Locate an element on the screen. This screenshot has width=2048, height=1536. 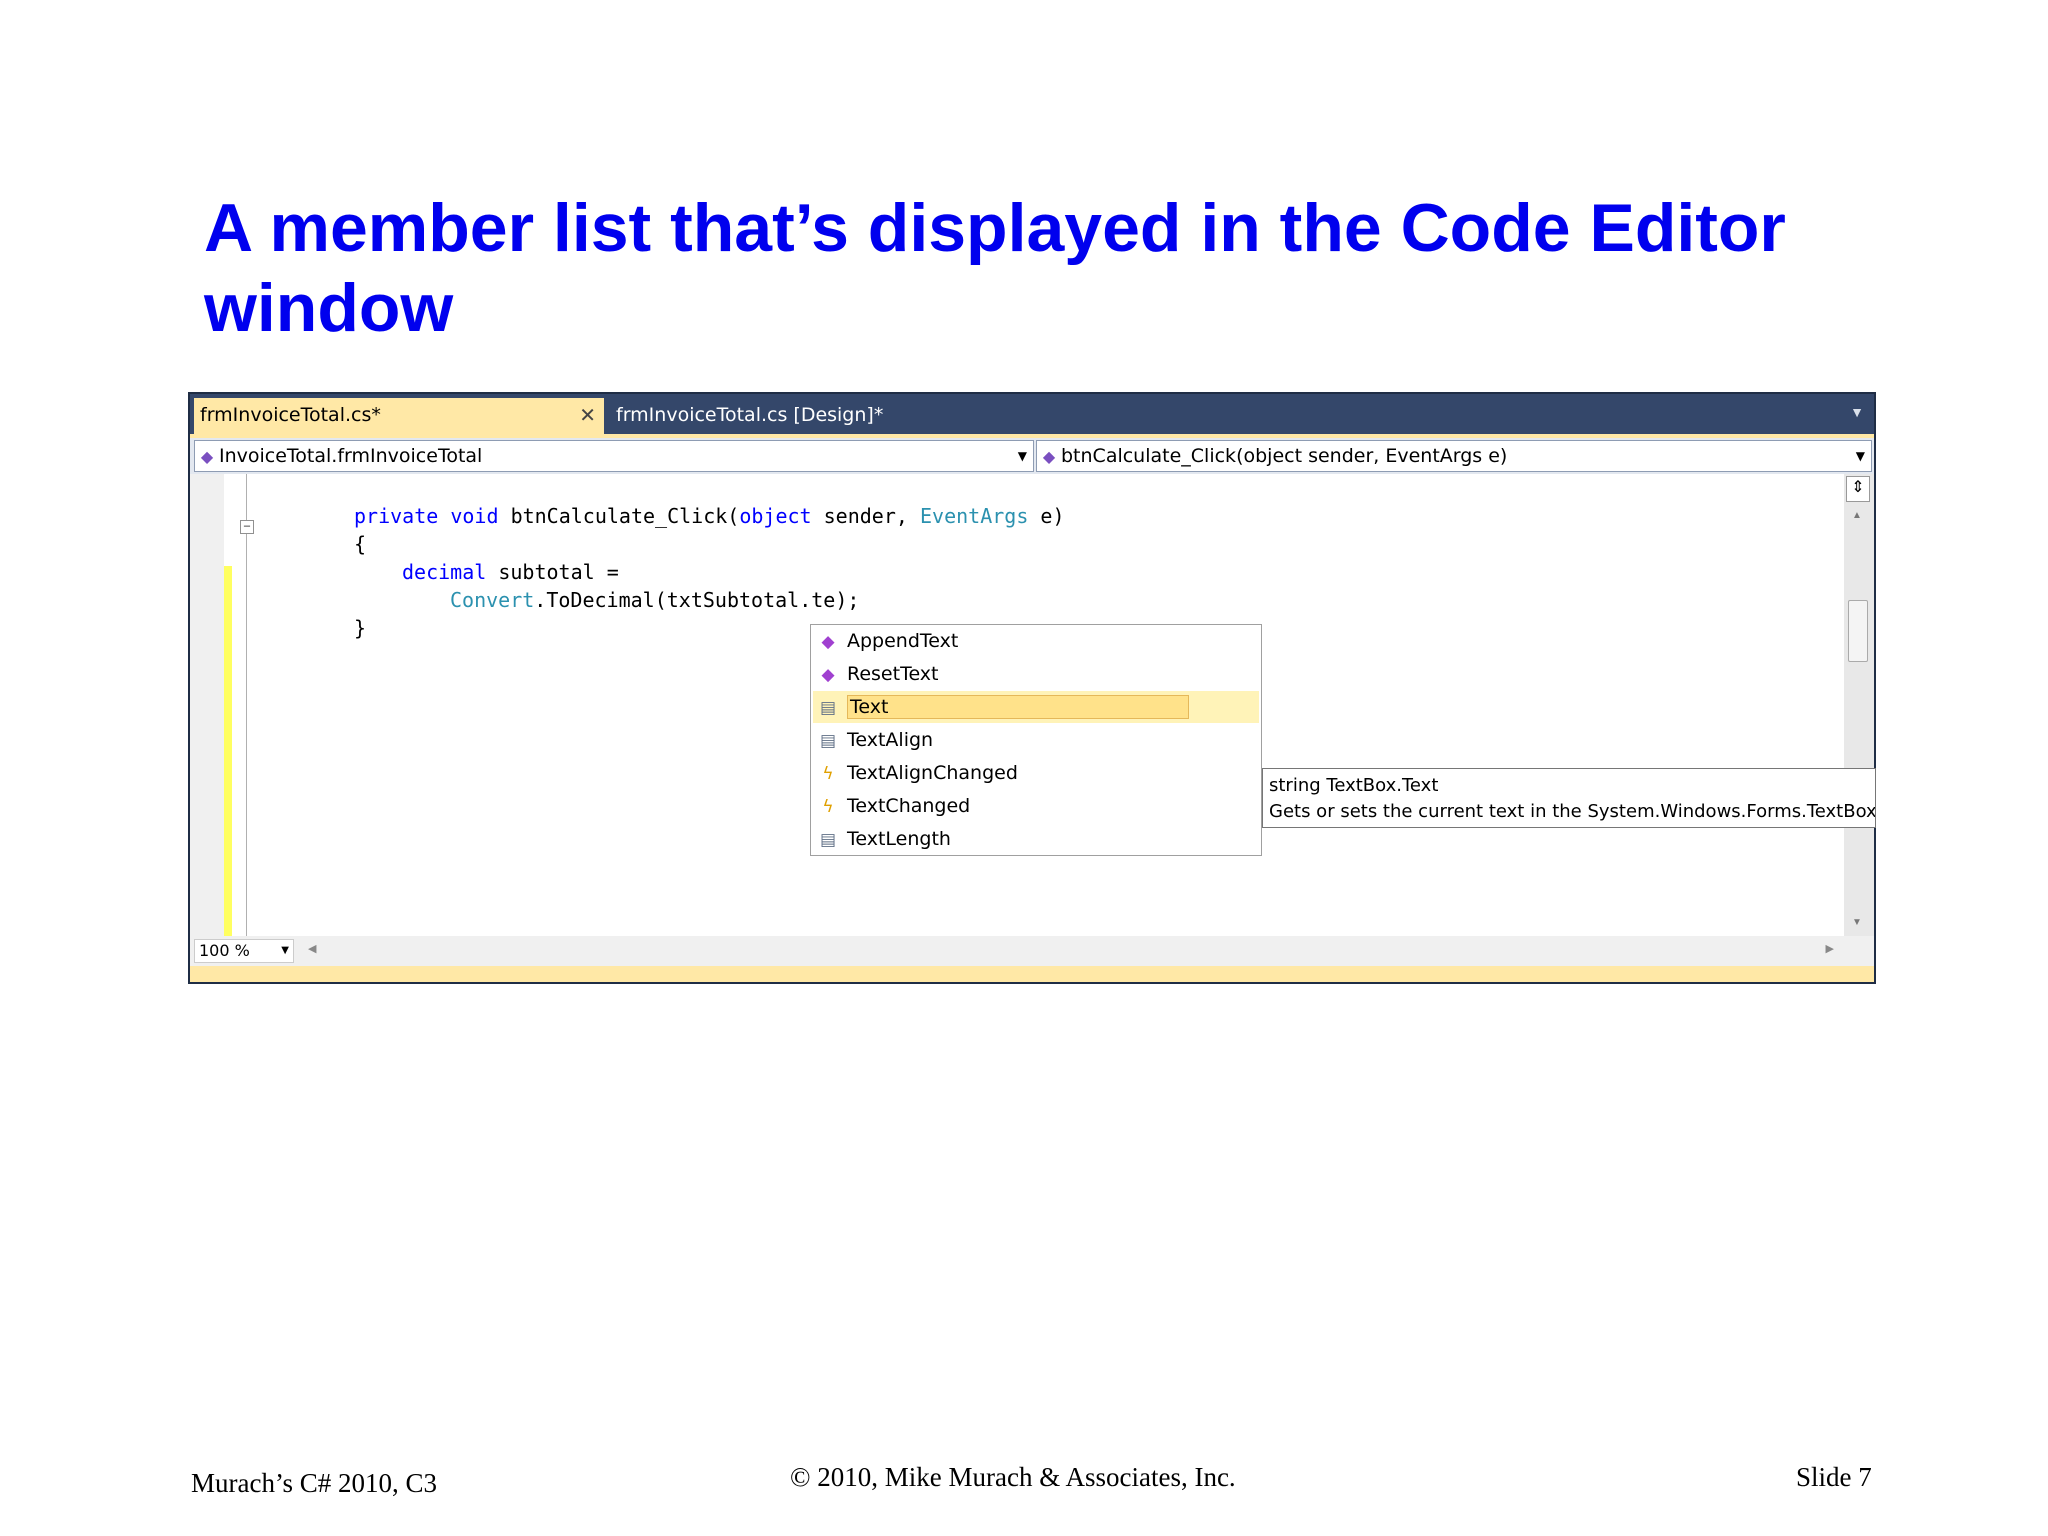
code-line: { is located at coordinates (360, 544).